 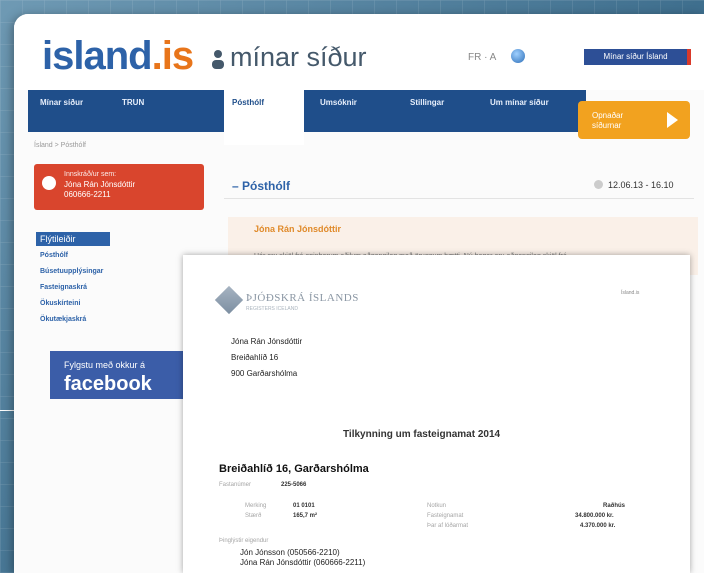 What do you see at coordinates (133, 111) in the screenshot?
I see `nav-trun: TRUN` at bounding box center [133, 111].